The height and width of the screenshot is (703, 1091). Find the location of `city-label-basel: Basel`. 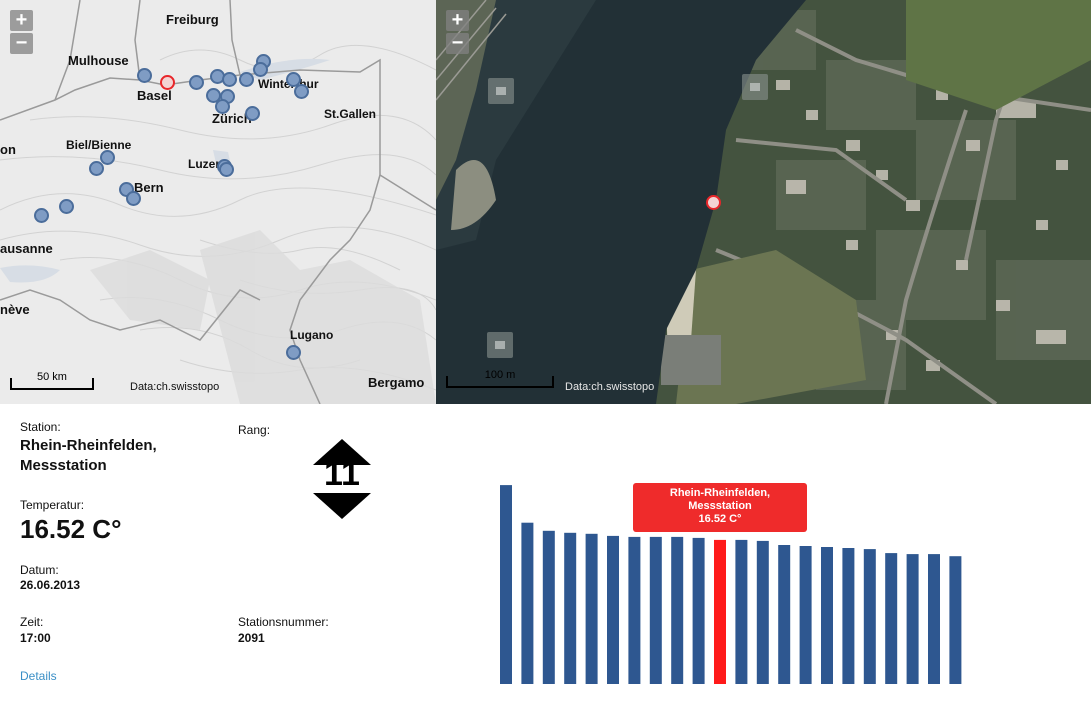

city-label-basel: Basel is located at coordinates (154, 95).